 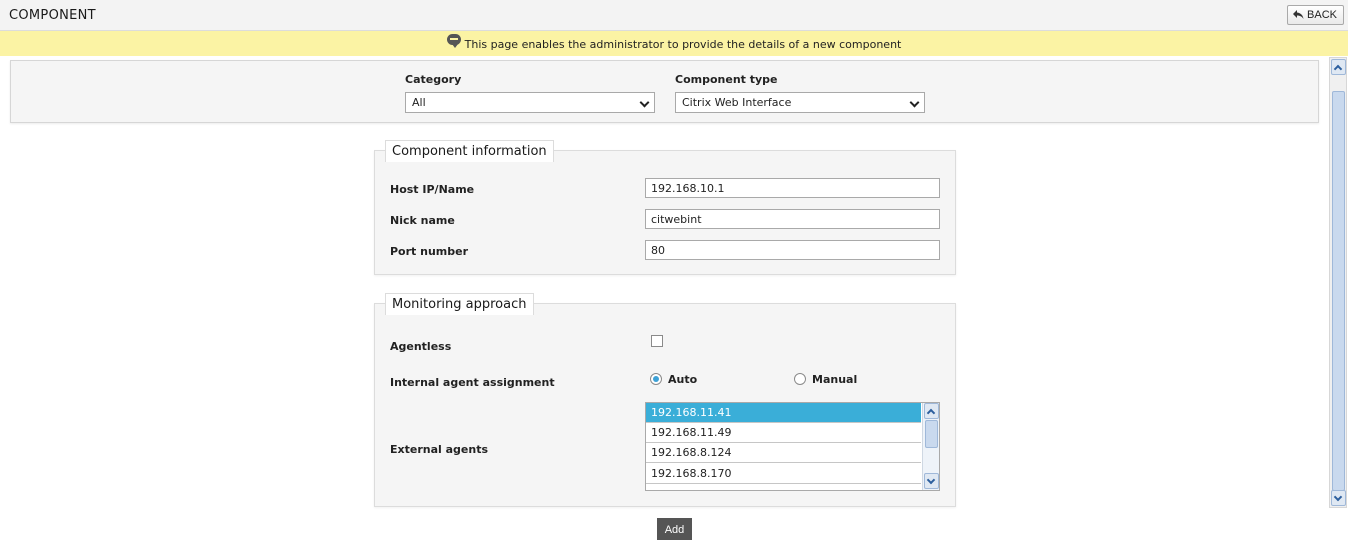 I want to click on agentless-label: Agentless, so click(x=421, y=346).